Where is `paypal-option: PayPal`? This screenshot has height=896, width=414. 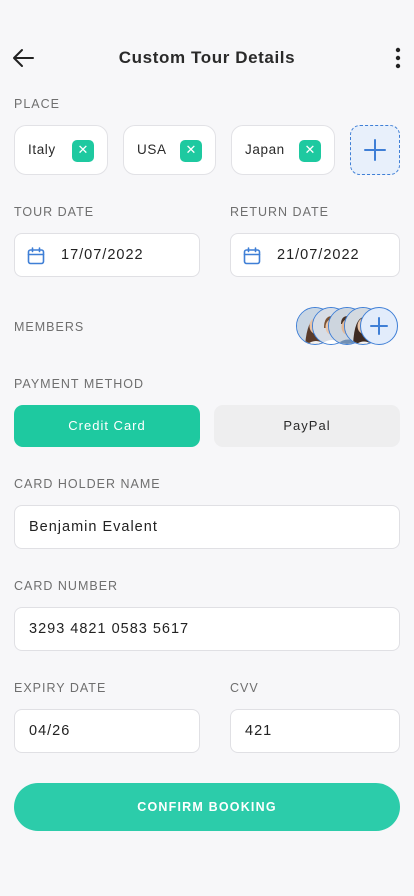 paypal-option: PayPal is located at coordinates (307, 426).